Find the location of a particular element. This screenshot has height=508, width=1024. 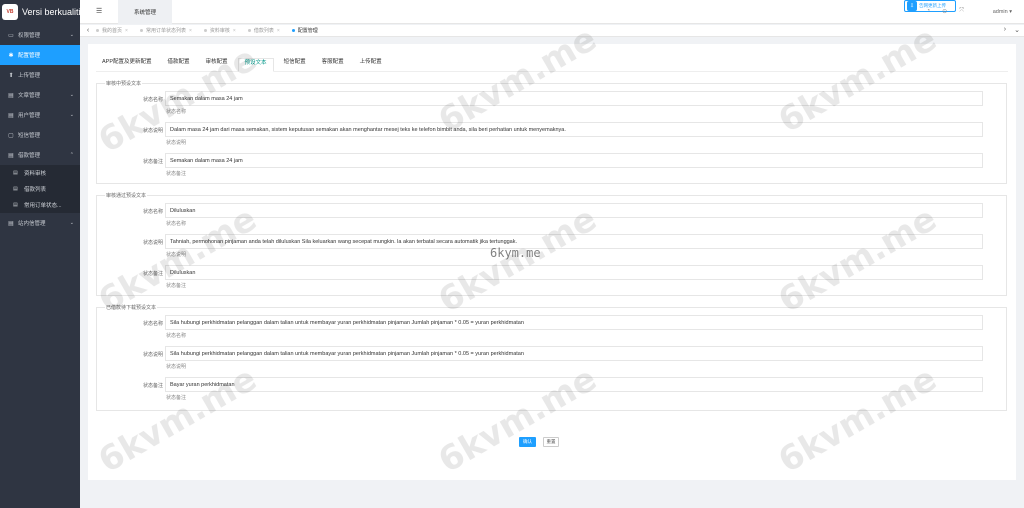

page-tab-label: 配置管理 is located at coordinates (307, 31).